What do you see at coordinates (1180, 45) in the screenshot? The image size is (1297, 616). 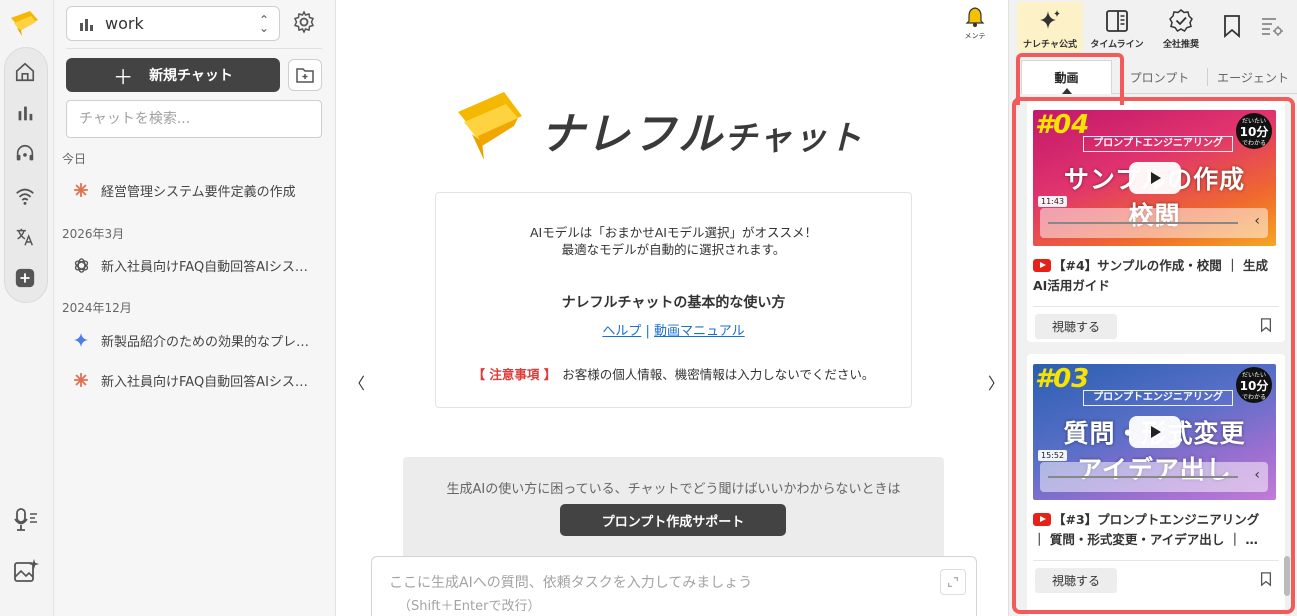 I see `company-recommended-label: 全社推奨` at bounding box center [1180, 45].